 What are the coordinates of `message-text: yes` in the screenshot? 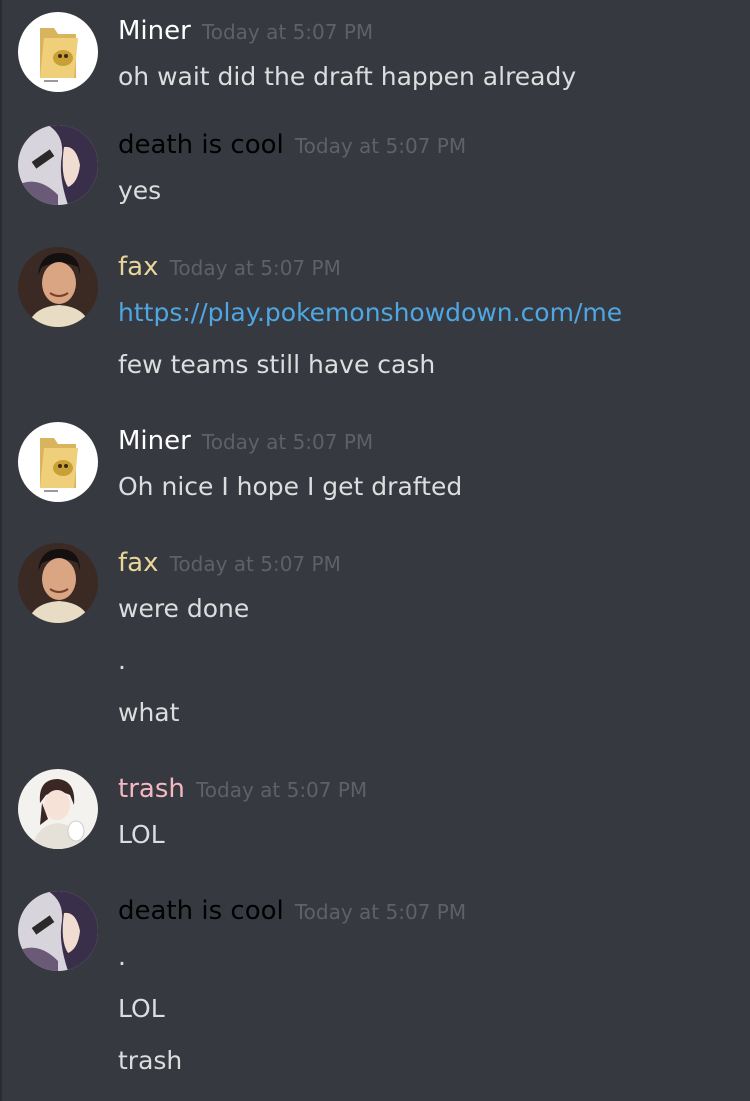 It's located at (140, 190).